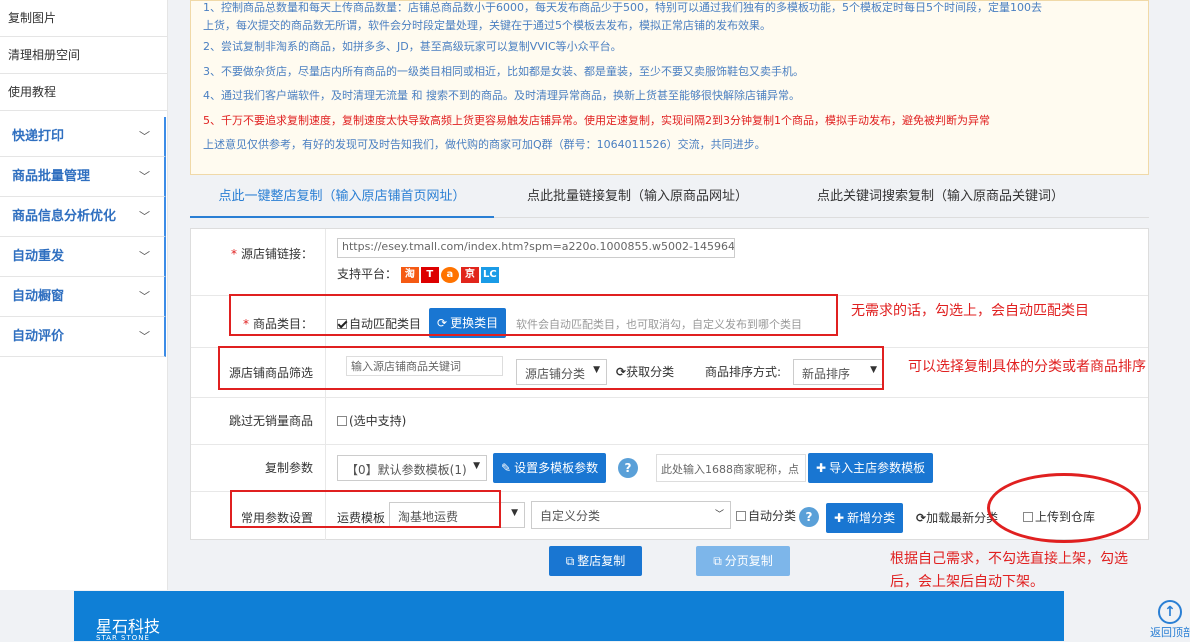 The image size is (1190, 642). Describe the element at coordinates (743, 561) in the screenshot. I see `page-copy-button: ⧉ 分页复制` at that location.